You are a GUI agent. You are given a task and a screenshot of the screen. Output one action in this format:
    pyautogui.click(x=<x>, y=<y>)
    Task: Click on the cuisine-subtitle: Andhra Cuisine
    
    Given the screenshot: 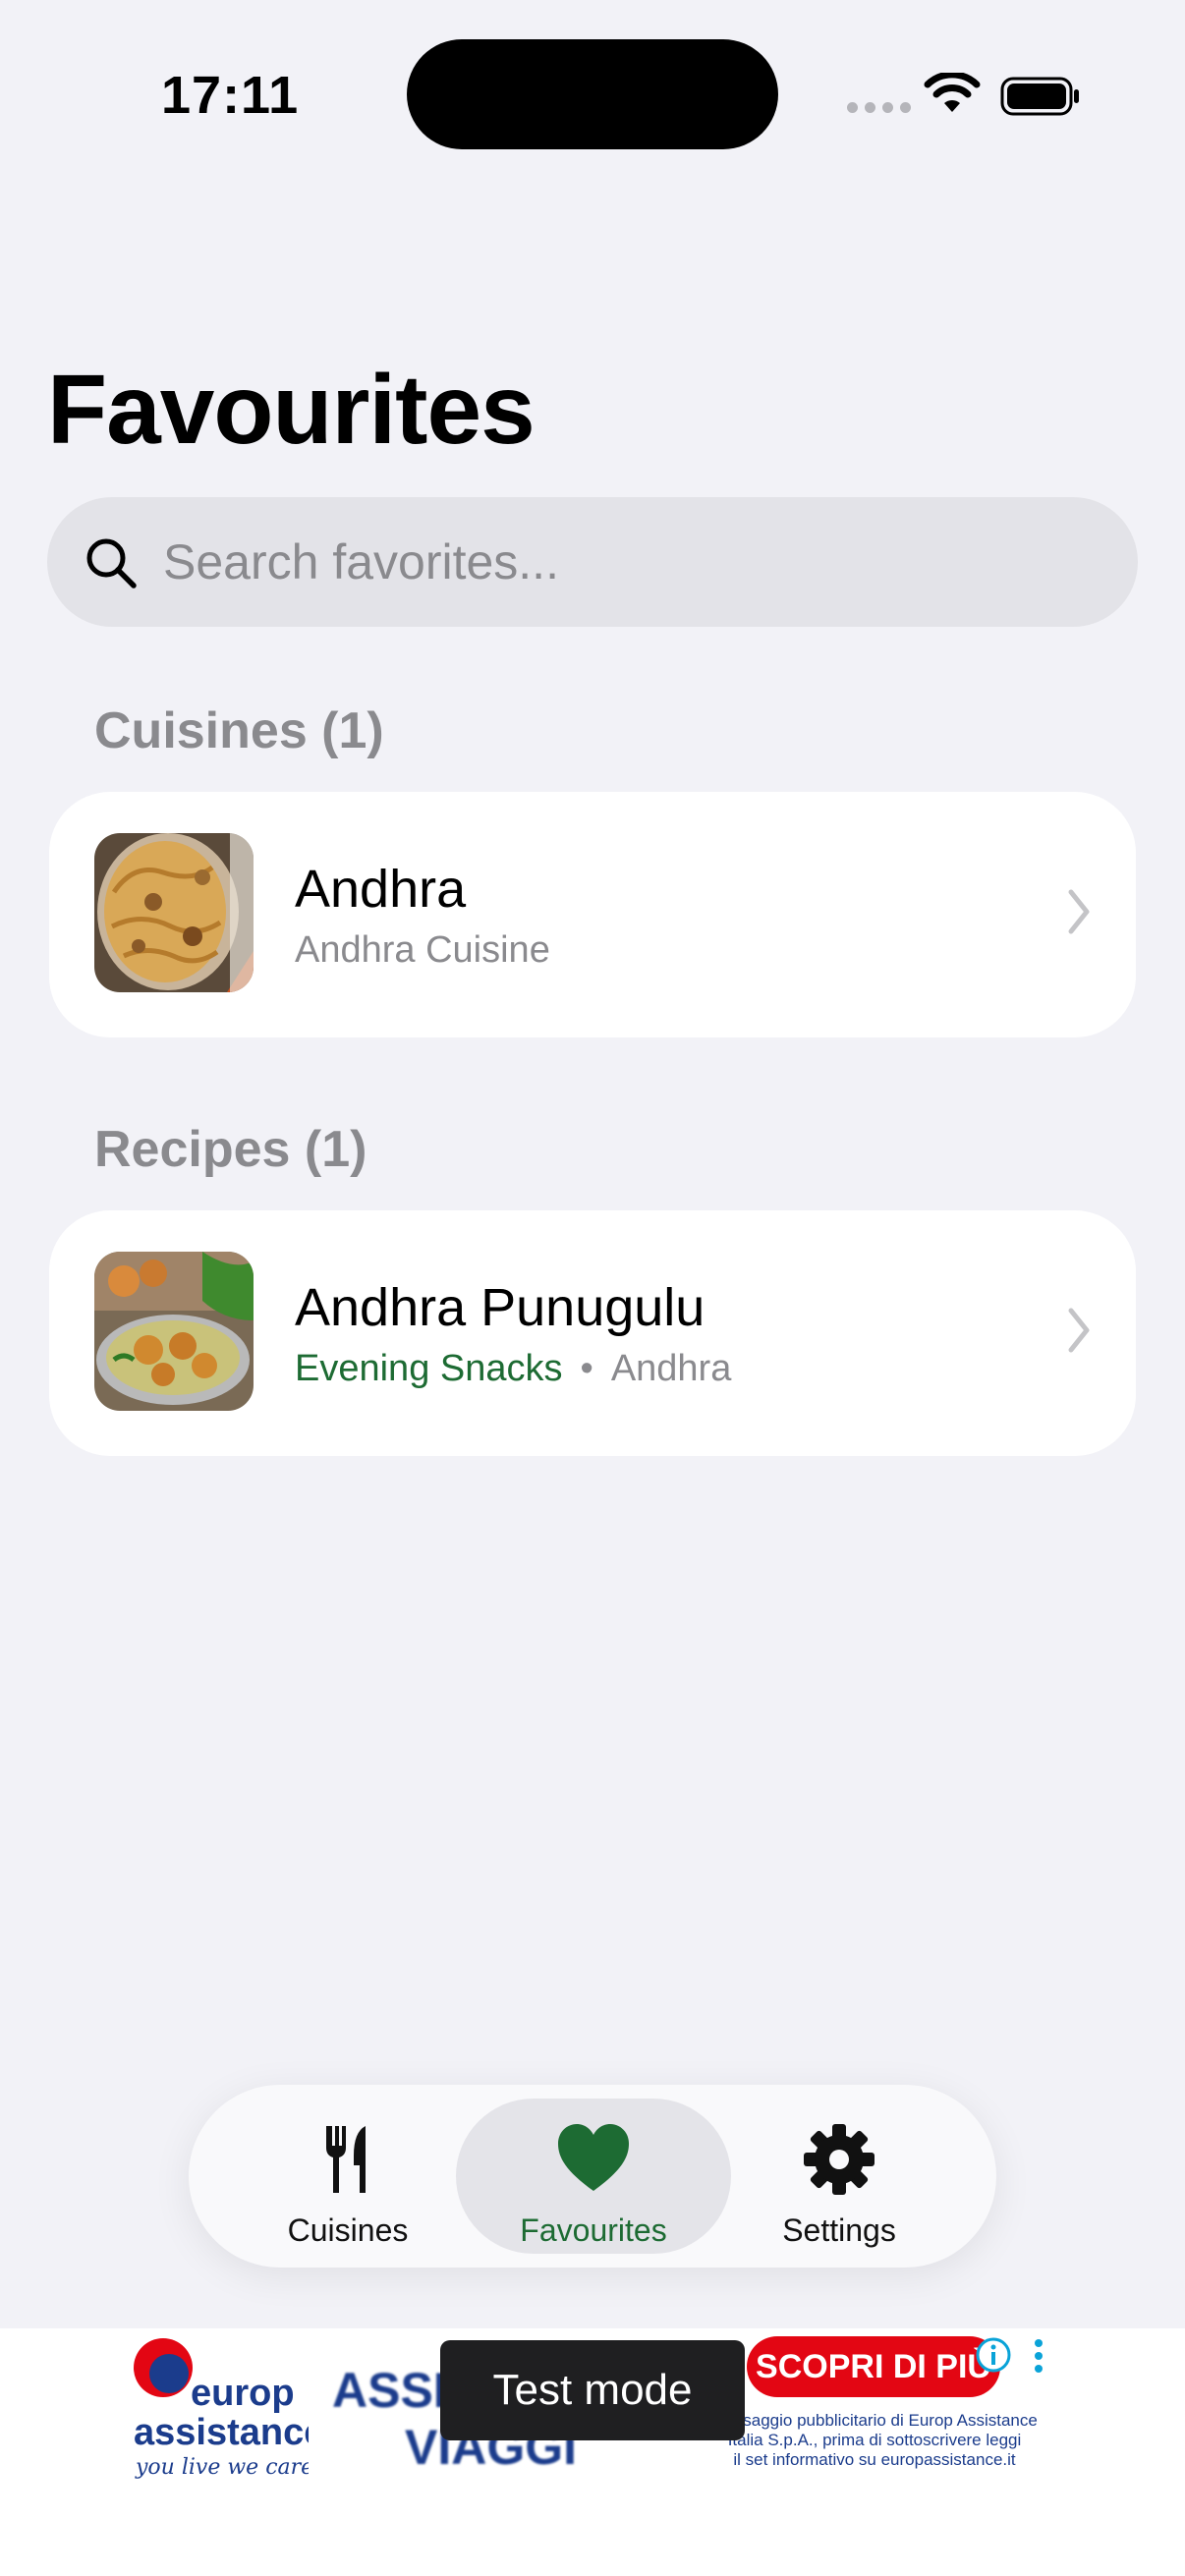 What is the action you would take?
    pyautogui.click(x=423, y=950)
    